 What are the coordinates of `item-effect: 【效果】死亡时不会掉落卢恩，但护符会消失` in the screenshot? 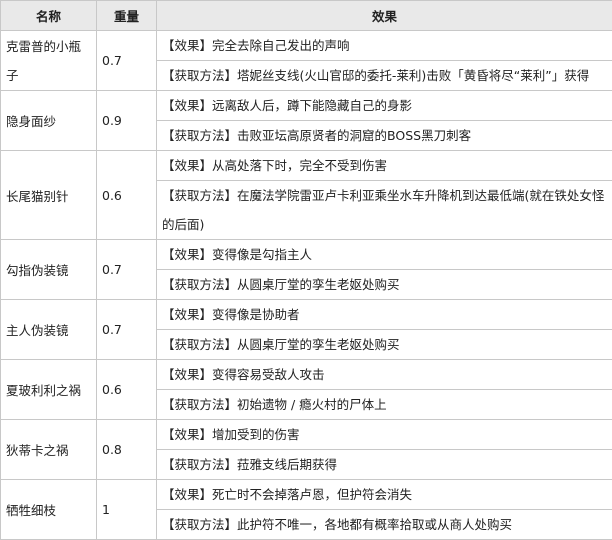 It's located at (384, 495).